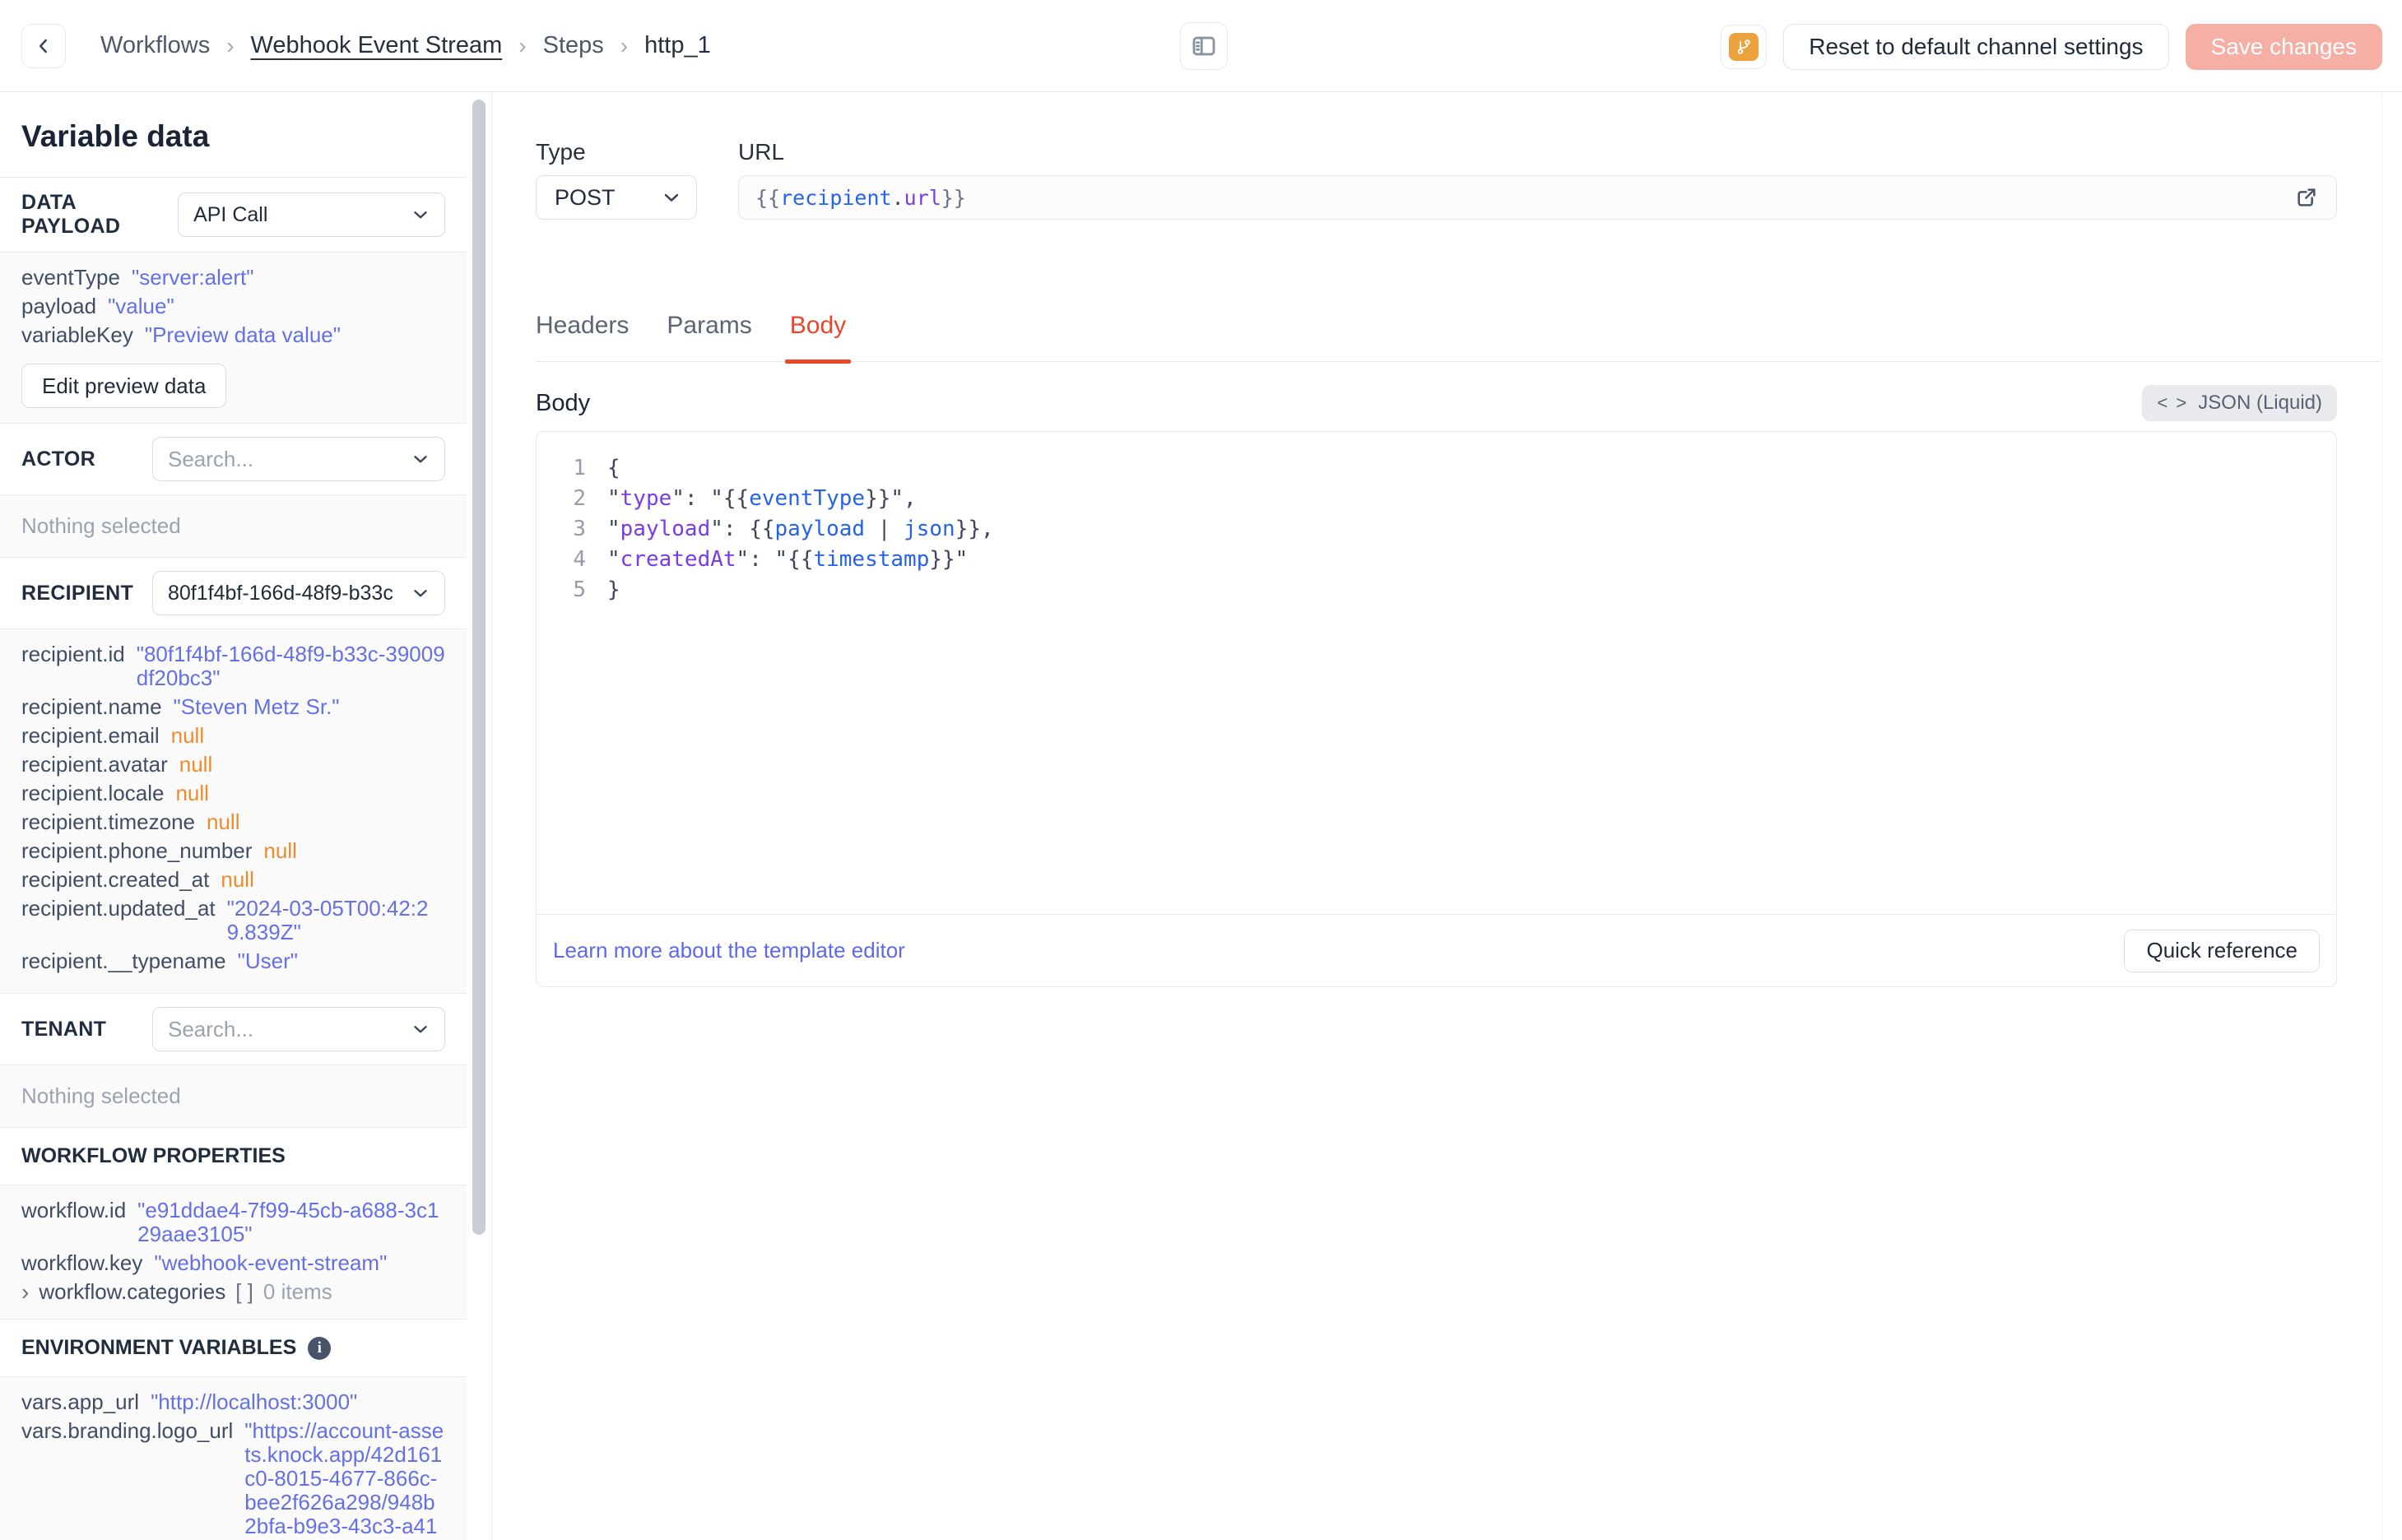 Image resolution: width=2402 pixels, height=1540 pixels. I want to click on external-link-icon, so click(2307, 197).